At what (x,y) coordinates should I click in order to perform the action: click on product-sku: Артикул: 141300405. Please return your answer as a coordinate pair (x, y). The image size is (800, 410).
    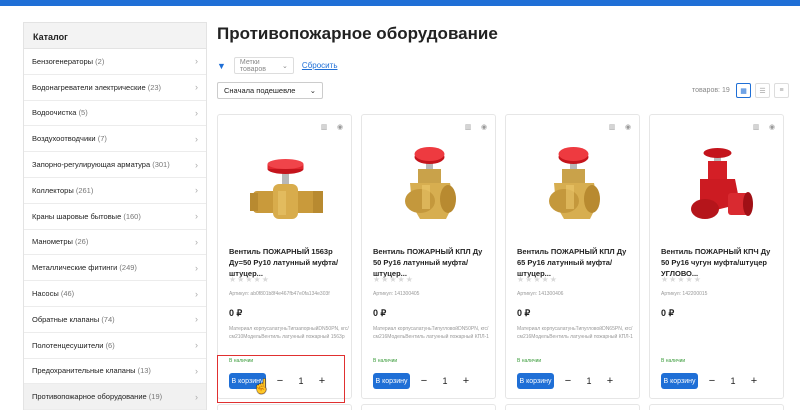
    Looking at the image, I should click on (396, 294).